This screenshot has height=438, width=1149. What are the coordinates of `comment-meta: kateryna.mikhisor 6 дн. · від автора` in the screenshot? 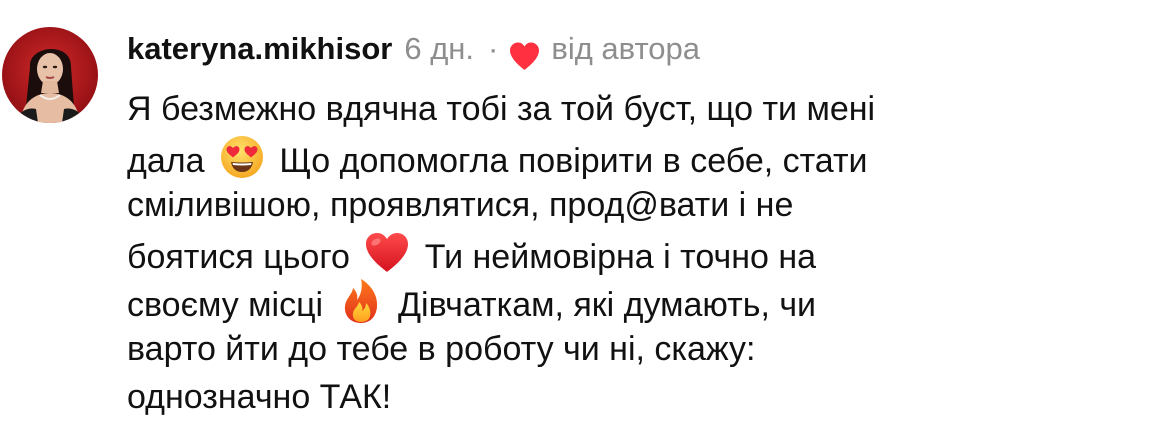 It's located at (627, 49).